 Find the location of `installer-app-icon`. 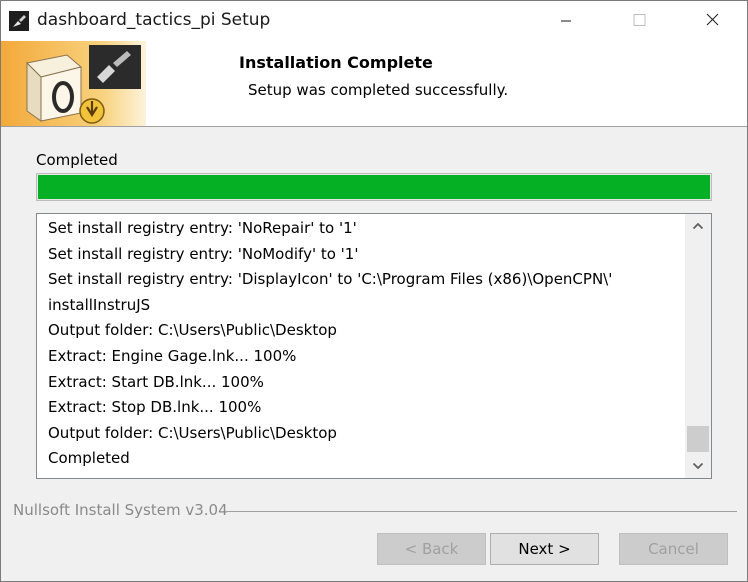

installer-app-icon is located at coordinates (19, 21).